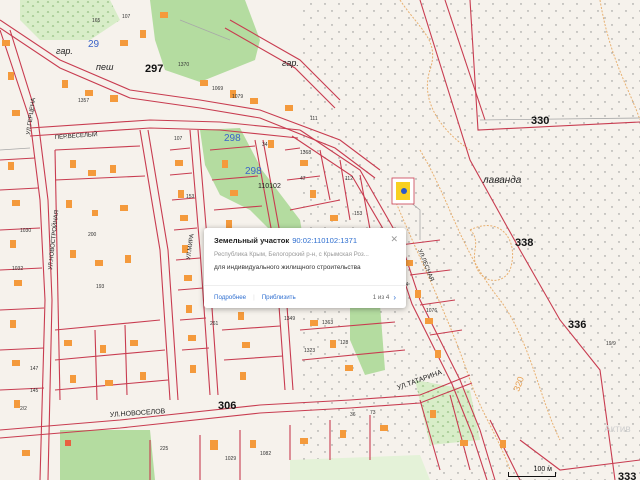 The image size is (640, 480). What do you see at coordinates (230, 459) in the screenshot?
I see `svg-text: 1029` at bounding box center [230, 459].